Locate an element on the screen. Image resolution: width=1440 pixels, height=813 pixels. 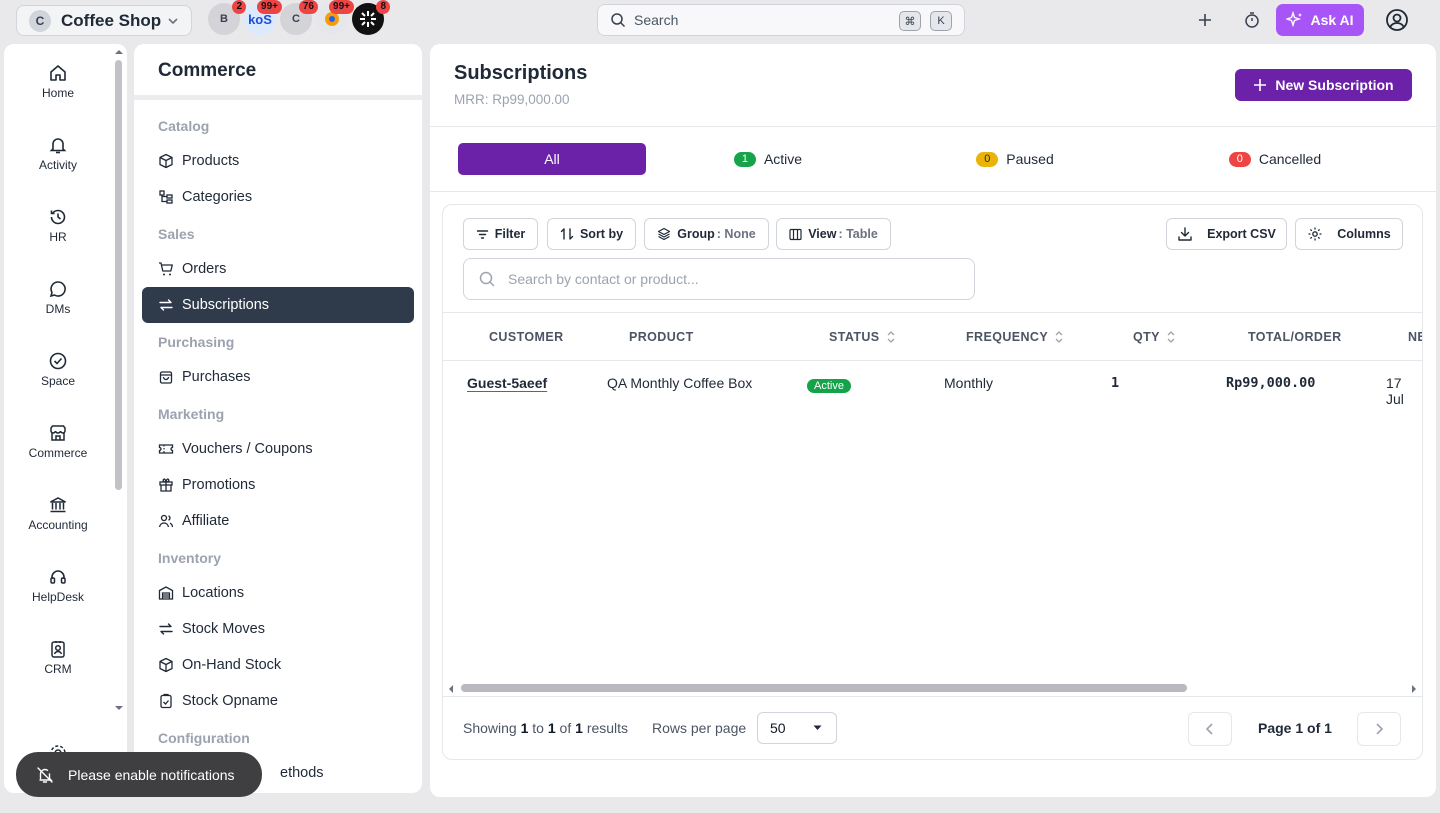
rows-per-page-select: 50 is located at coordinates (797, 728).